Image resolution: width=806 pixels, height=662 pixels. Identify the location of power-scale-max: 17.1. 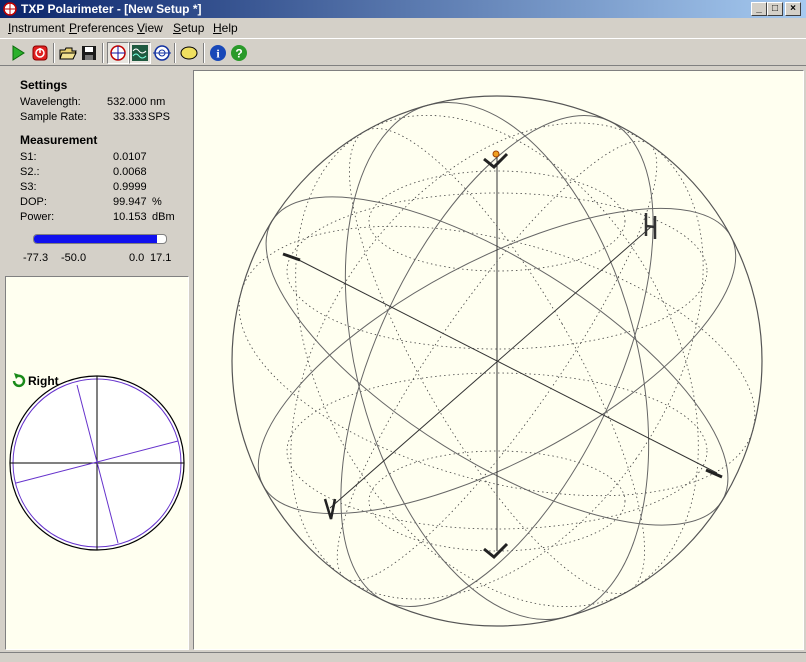
(161, 258).